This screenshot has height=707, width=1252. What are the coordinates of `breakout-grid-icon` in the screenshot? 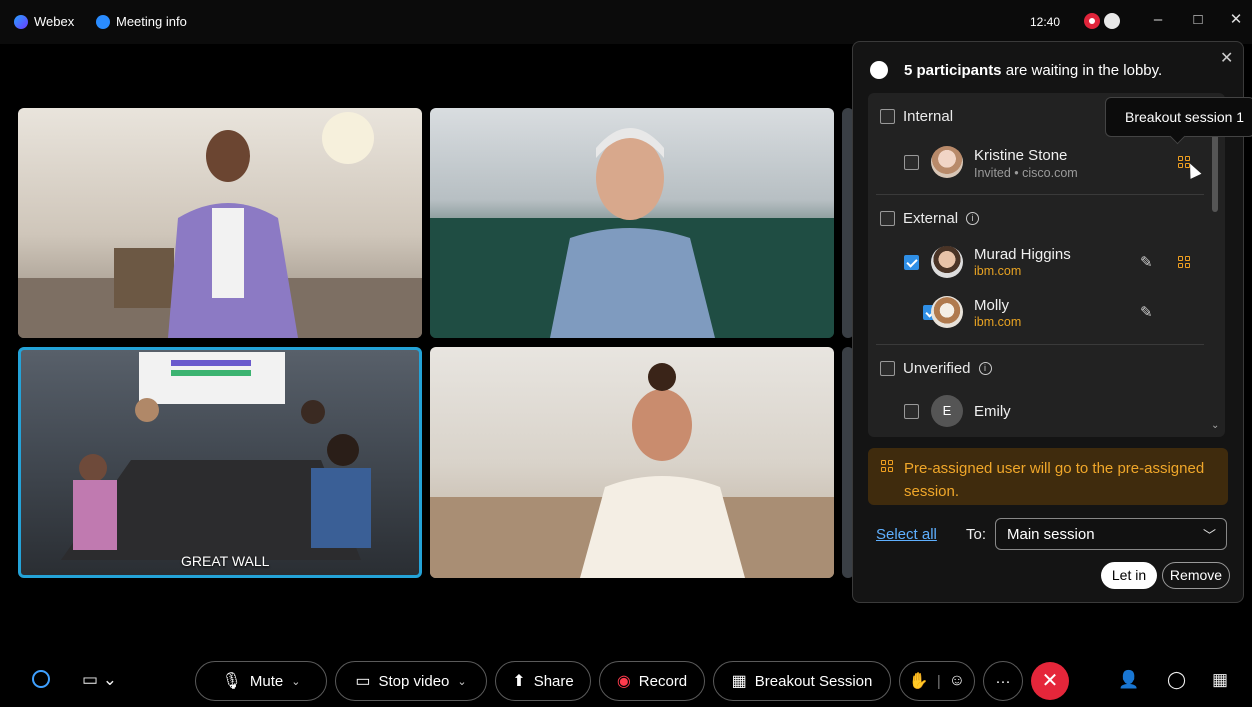 It's located at (888, 467).